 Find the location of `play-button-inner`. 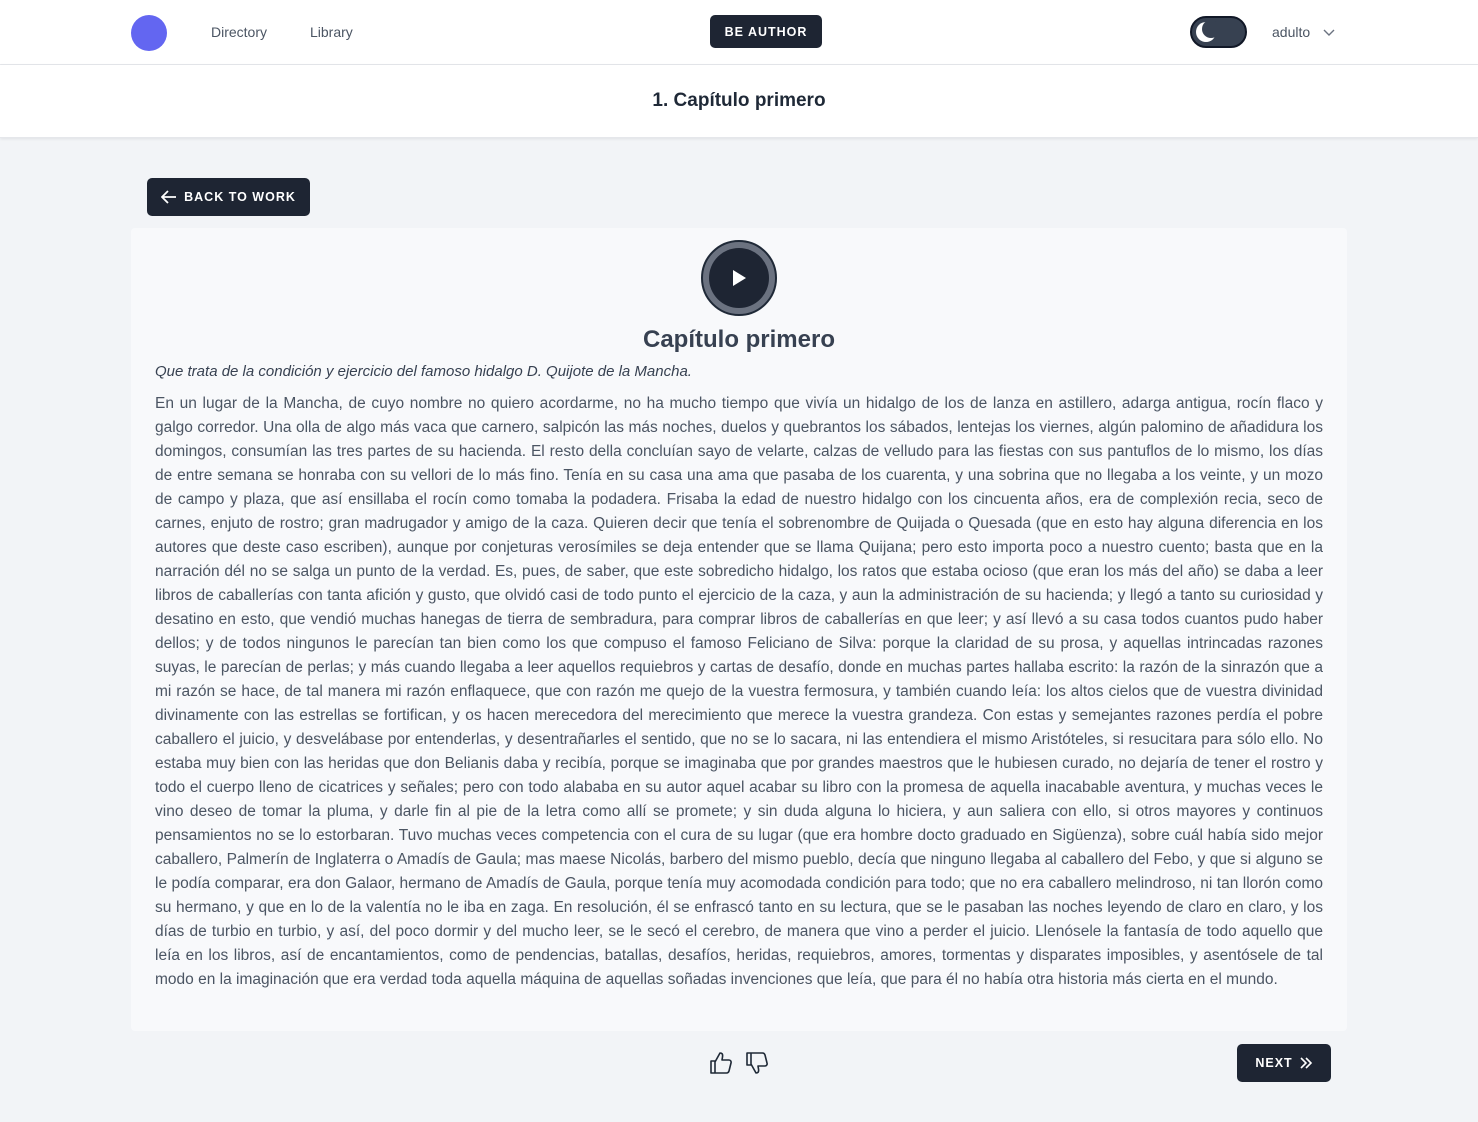

play-button-inner is located at coordinates (739, 278).